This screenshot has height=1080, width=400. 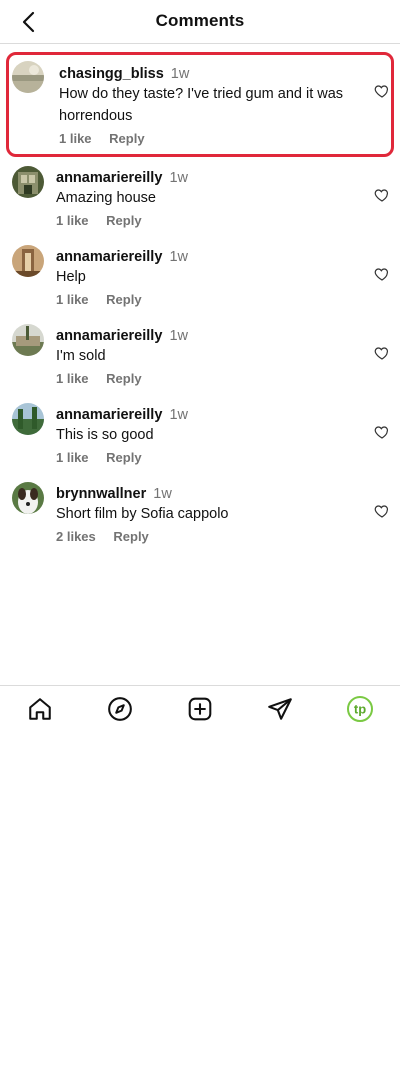 I want to click on direct-send-icon, so click(x=280, y=708).